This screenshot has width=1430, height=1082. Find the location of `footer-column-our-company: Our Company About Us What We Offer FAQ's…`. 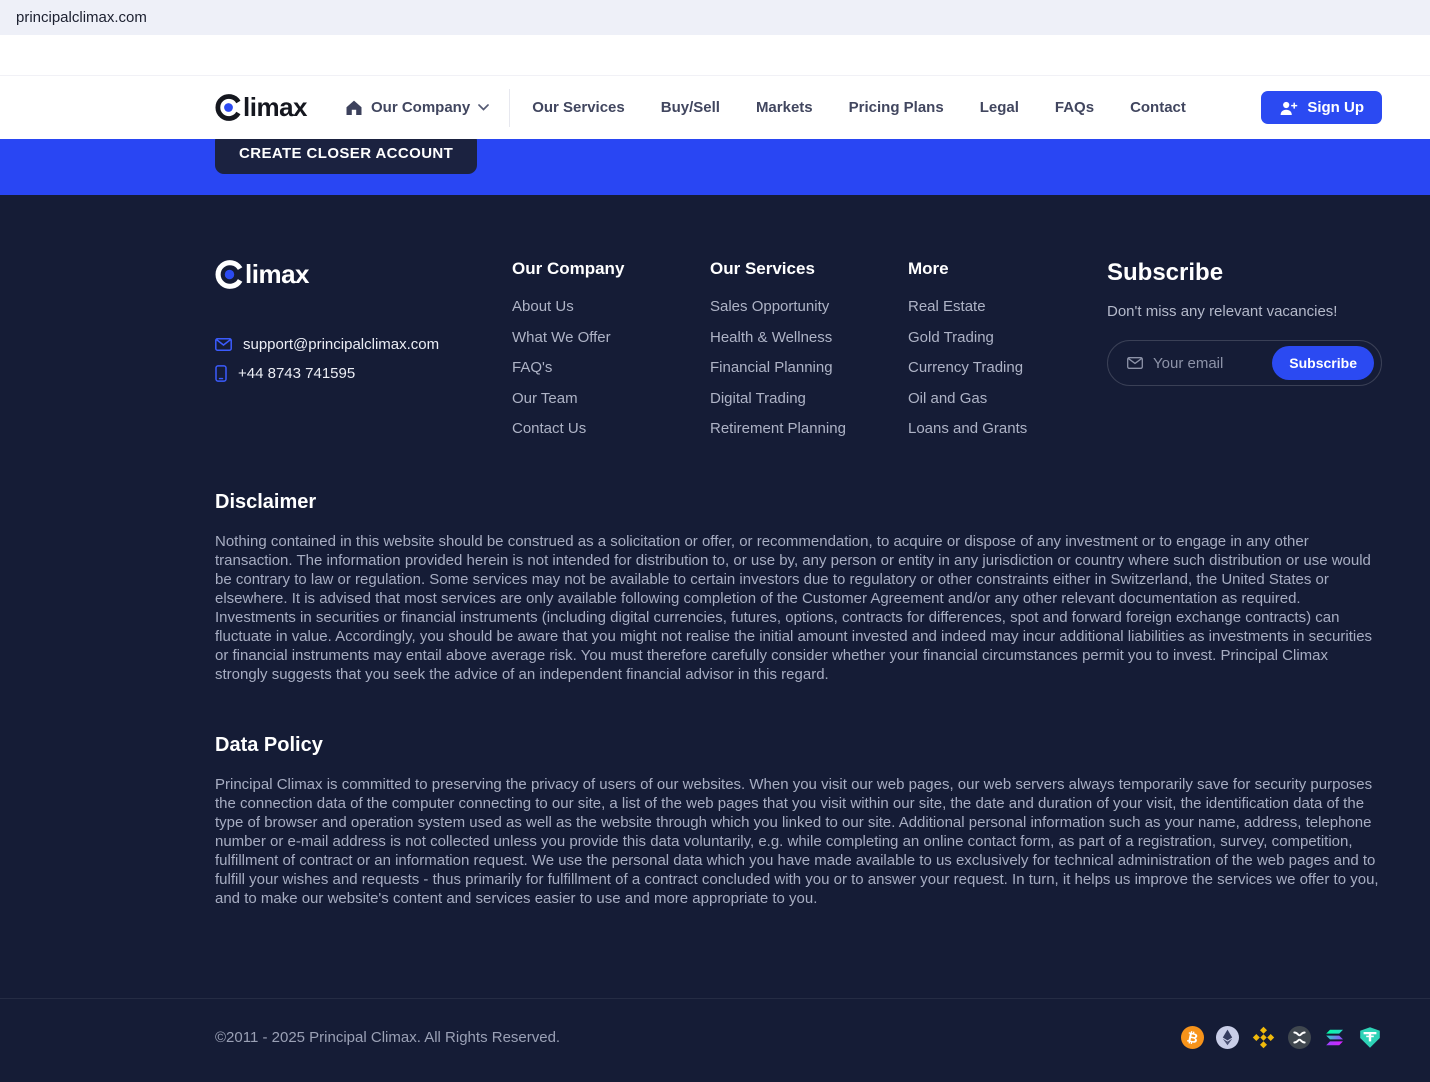

footer-column-our-company: Our Company About Us What We Offer FAQ's… is located at coordinates (611, 354).